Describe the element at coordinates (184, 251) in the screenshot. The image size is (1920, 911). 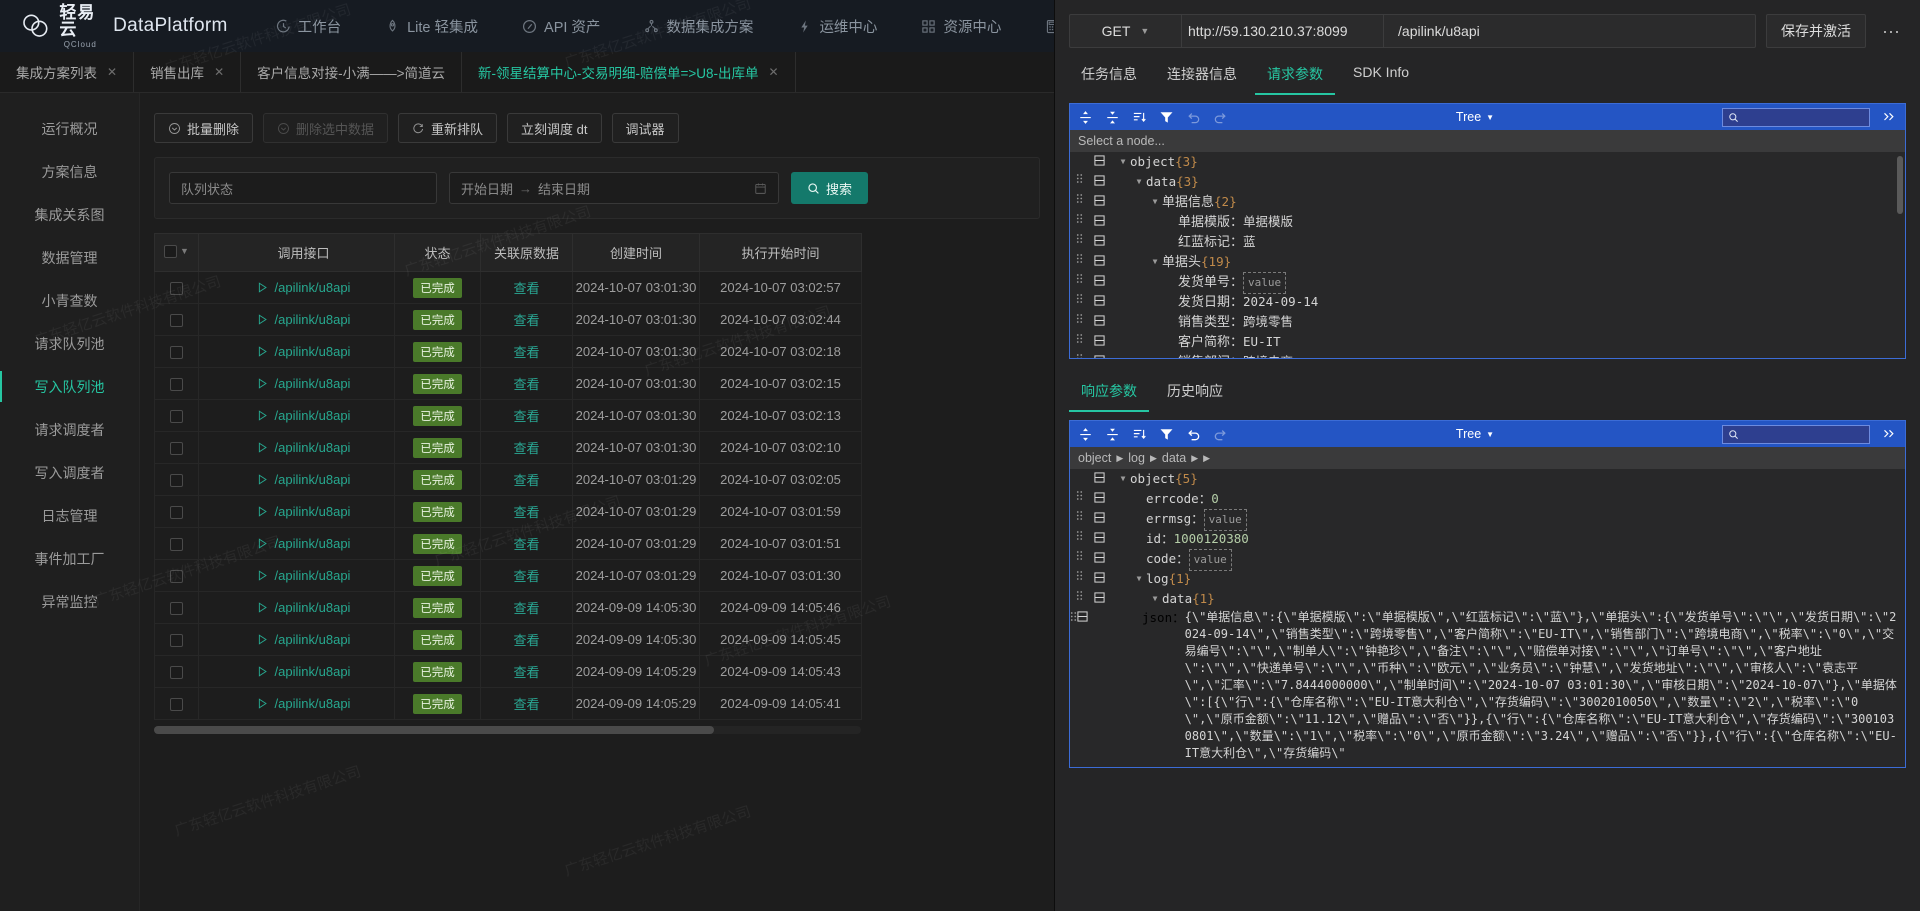
I see `chevron-down-icon: ▼` at that location.